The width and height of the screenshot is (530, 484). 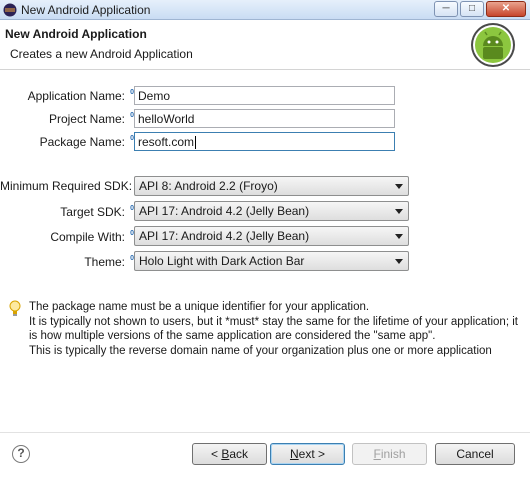 I want to click on maximize-icon: □, so click(x=472, y=8).